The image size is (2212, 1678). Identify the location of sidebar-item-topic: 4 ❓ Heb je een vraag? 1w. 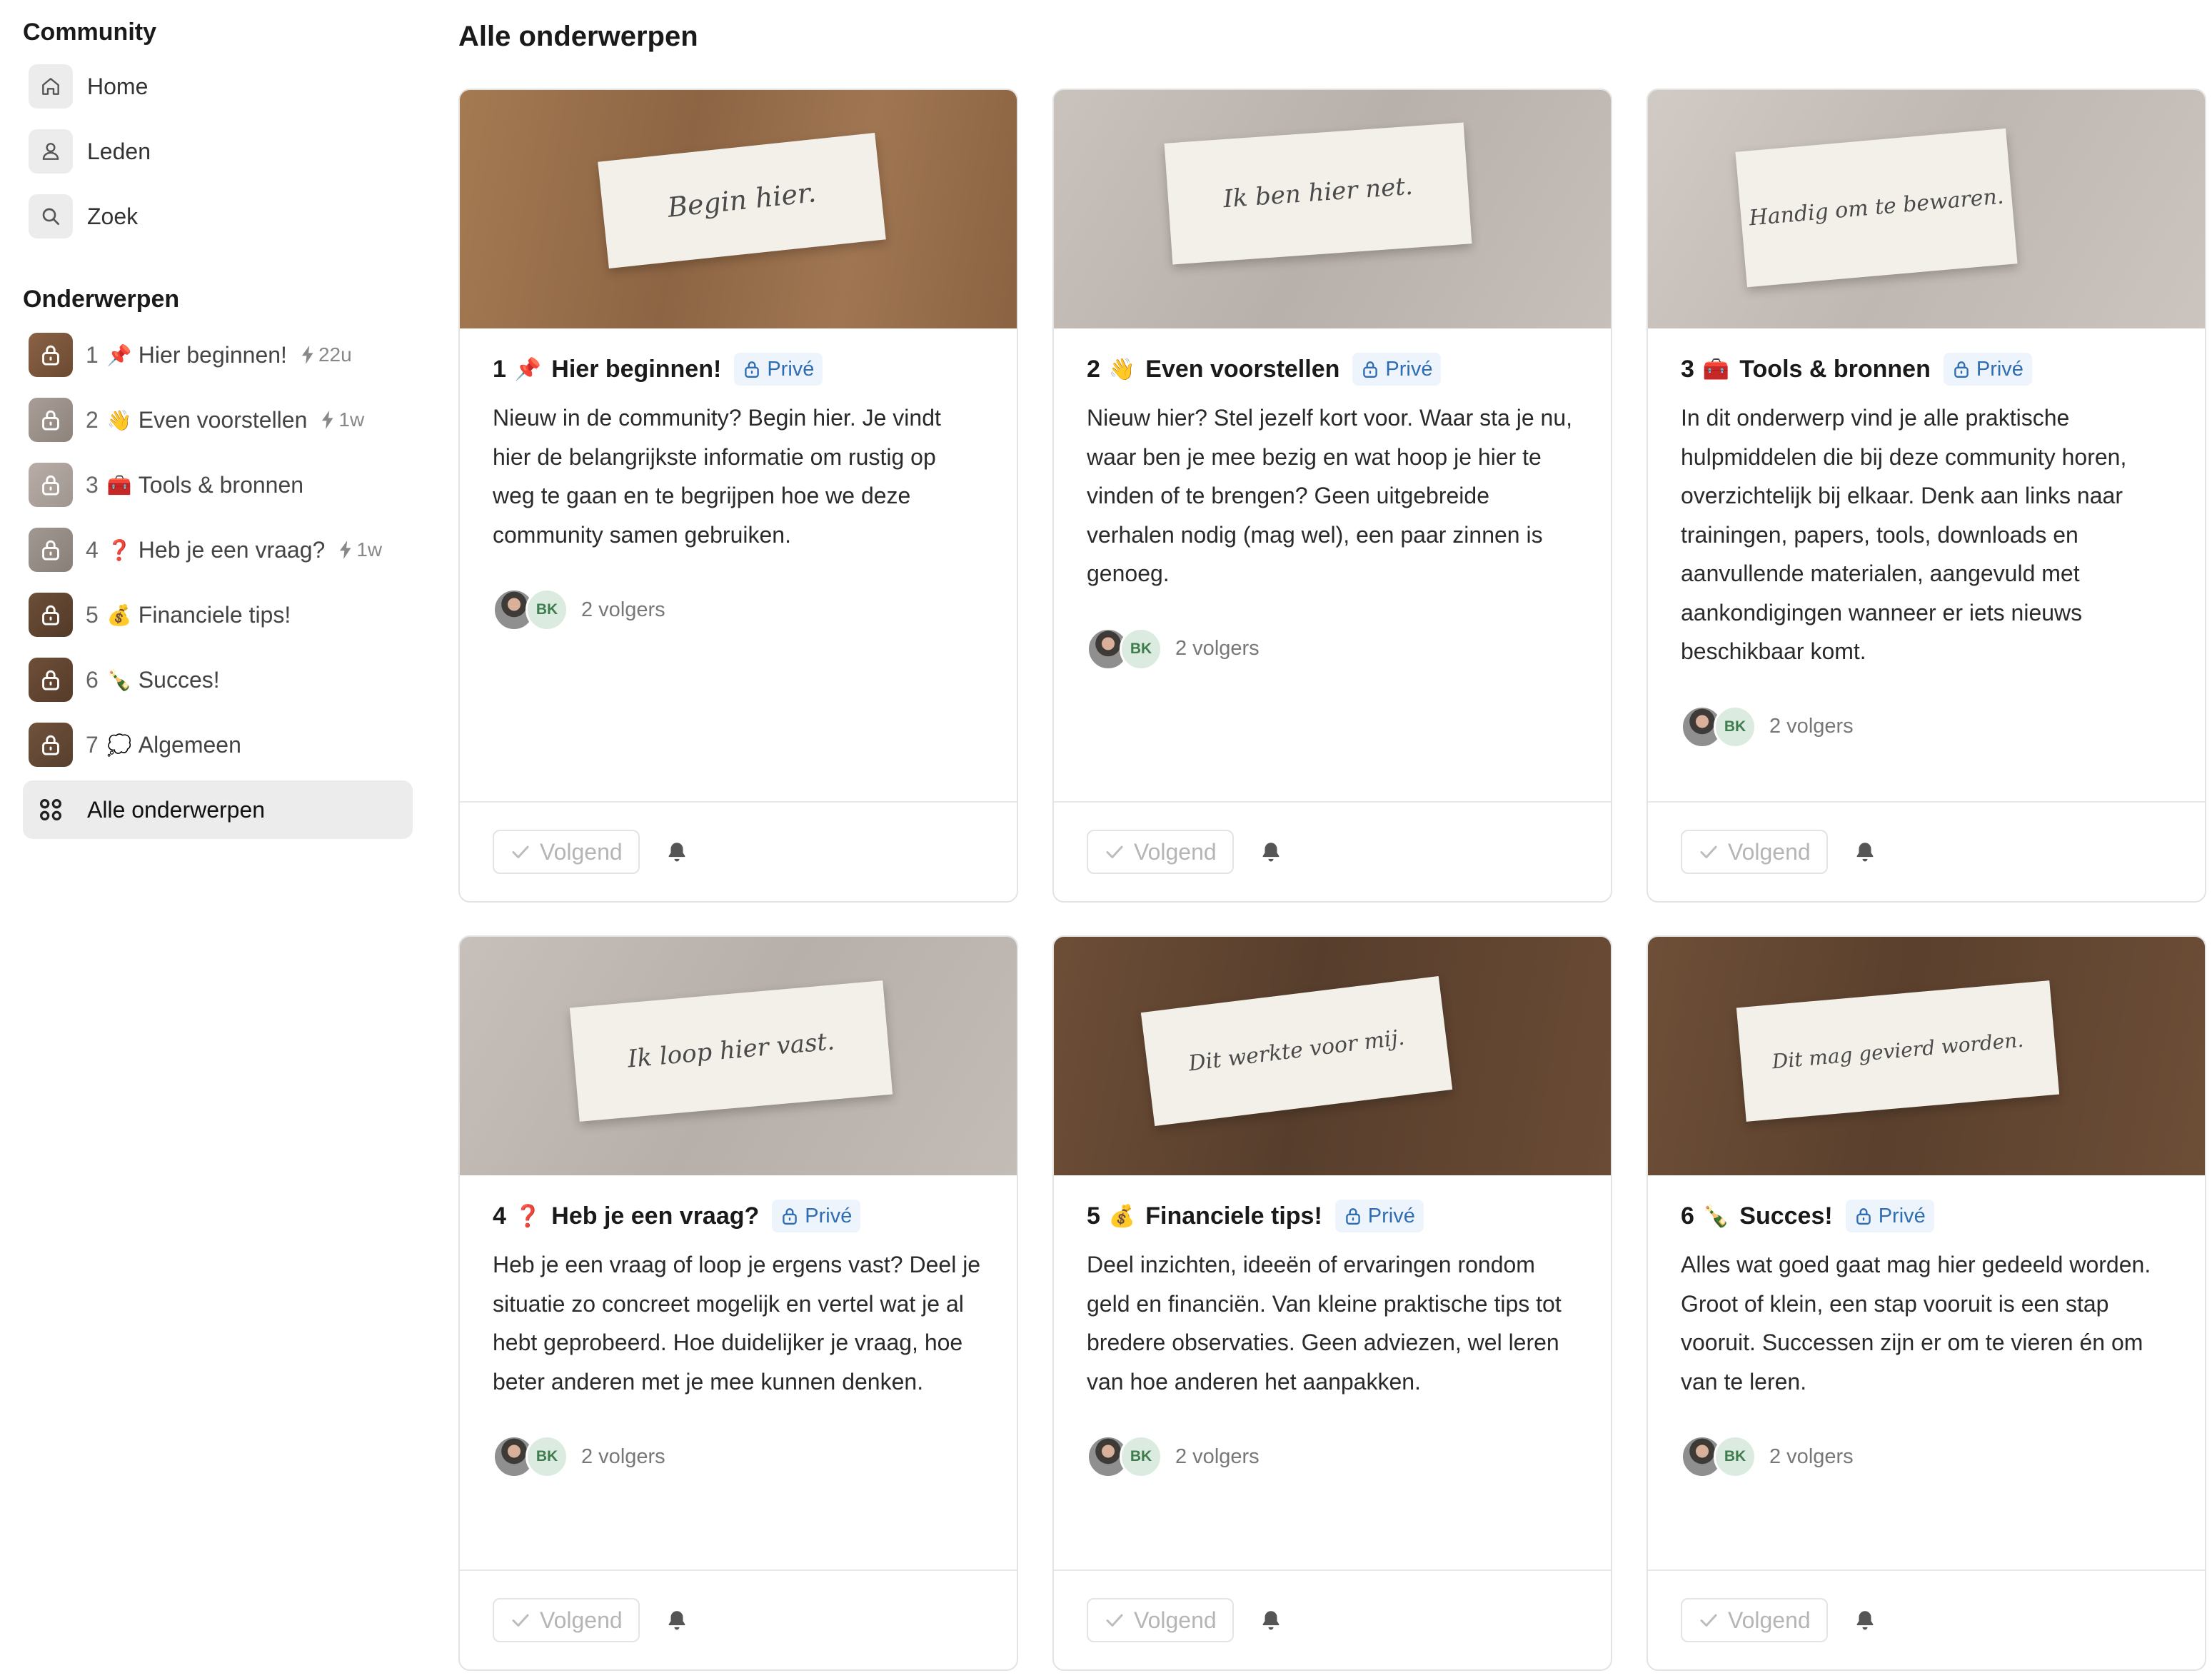
(218, 550).